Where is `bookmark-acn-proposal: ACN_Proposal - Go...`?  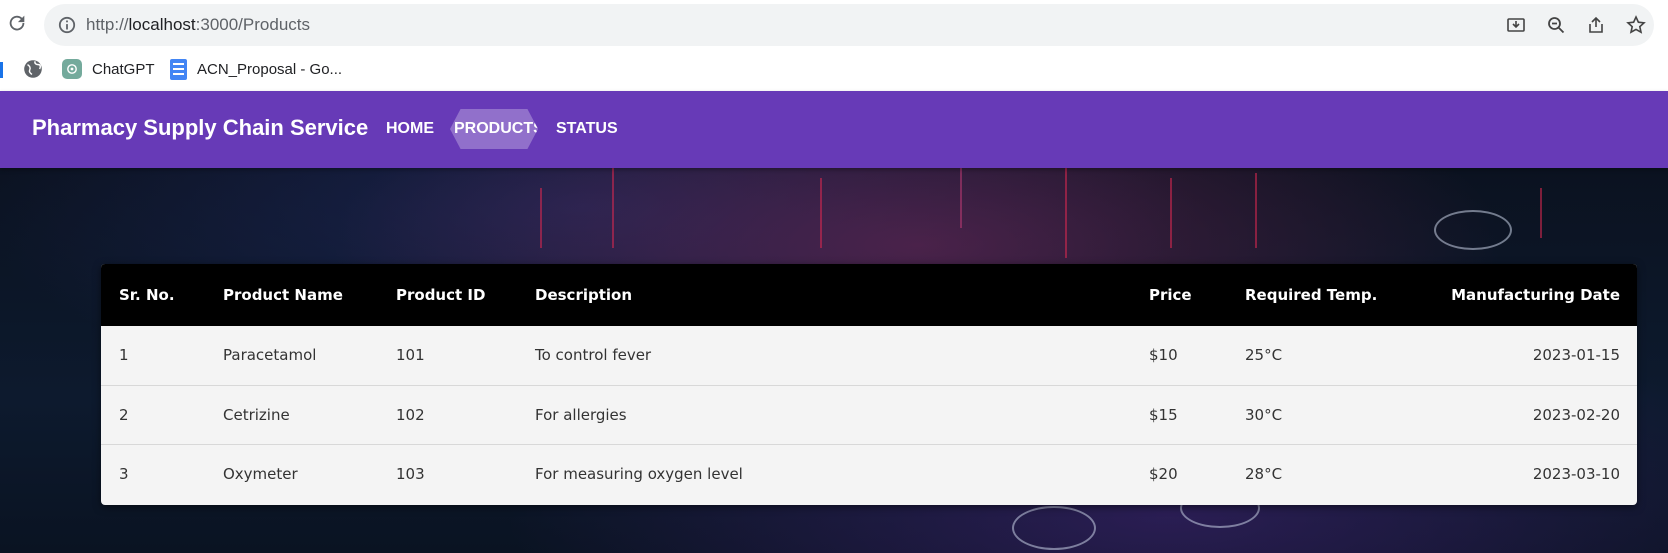
bookmark-acn-proposal: ACN_Proposal - Go... is located at coordinates (256, 69).